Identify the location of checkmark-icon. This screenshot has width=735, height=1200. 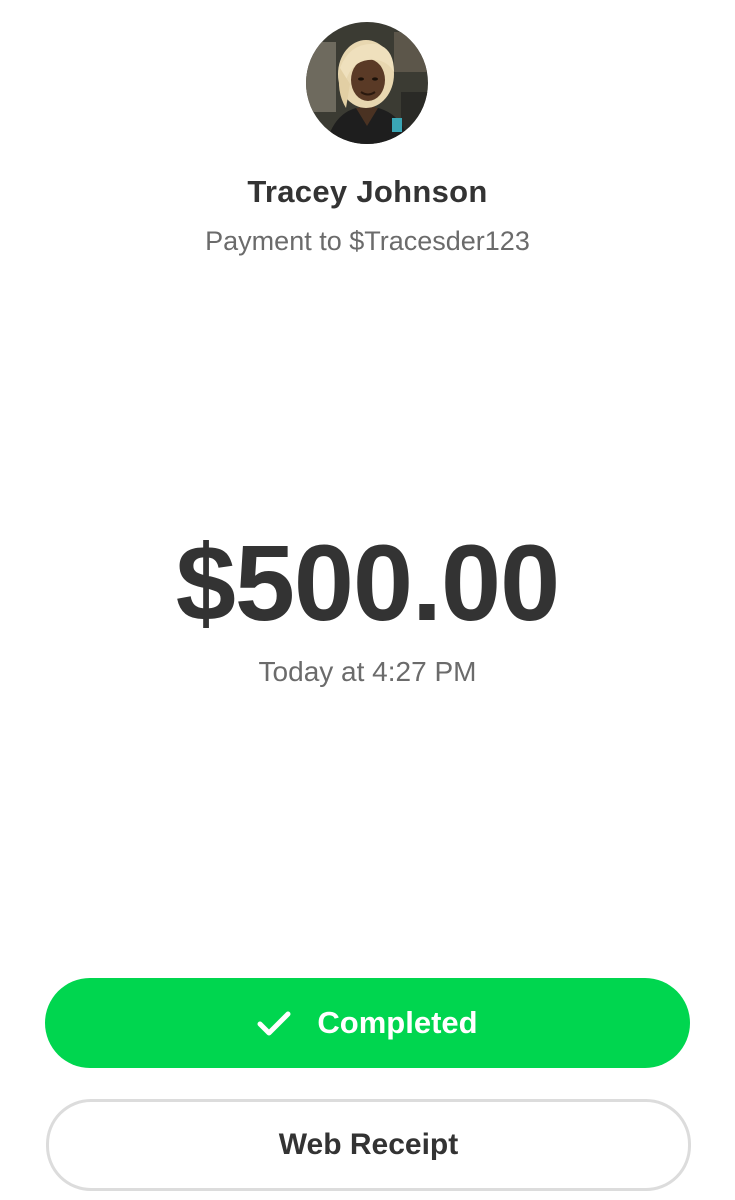
(274, 1024).